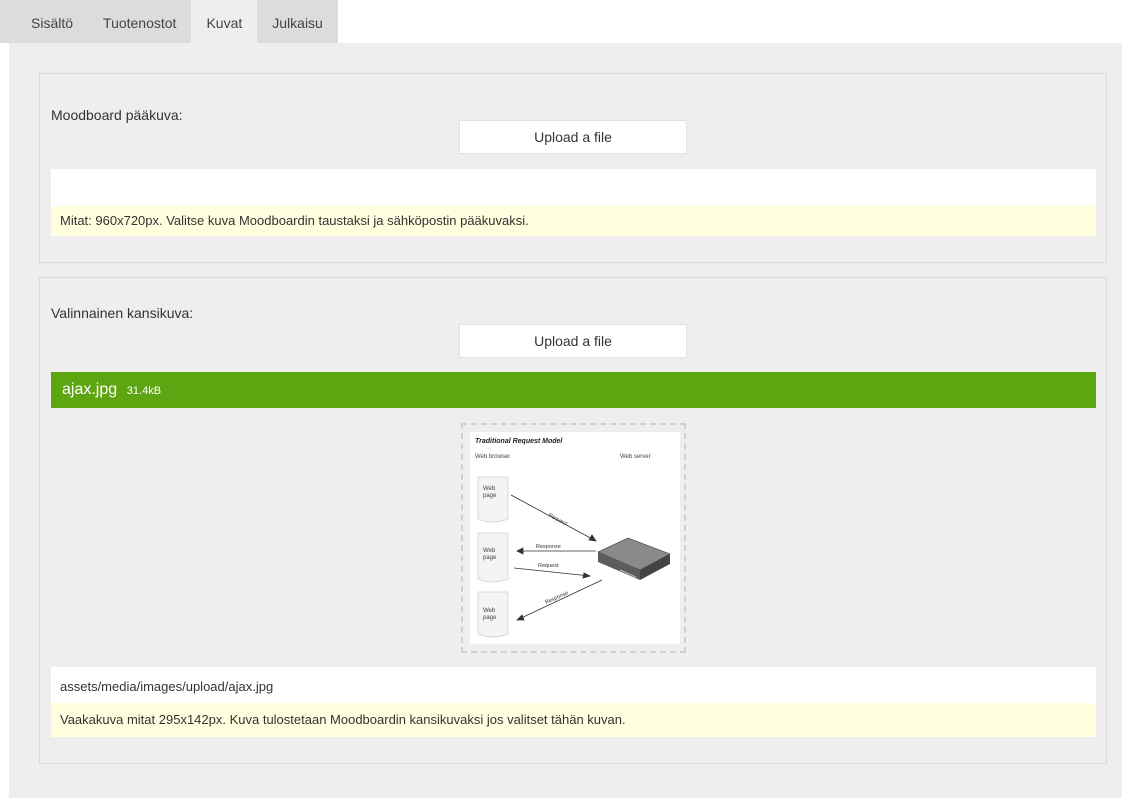 The image size is (1122, 798). I want to click on main-image-label: Moodboard pääkuva:, so click(117, 115).